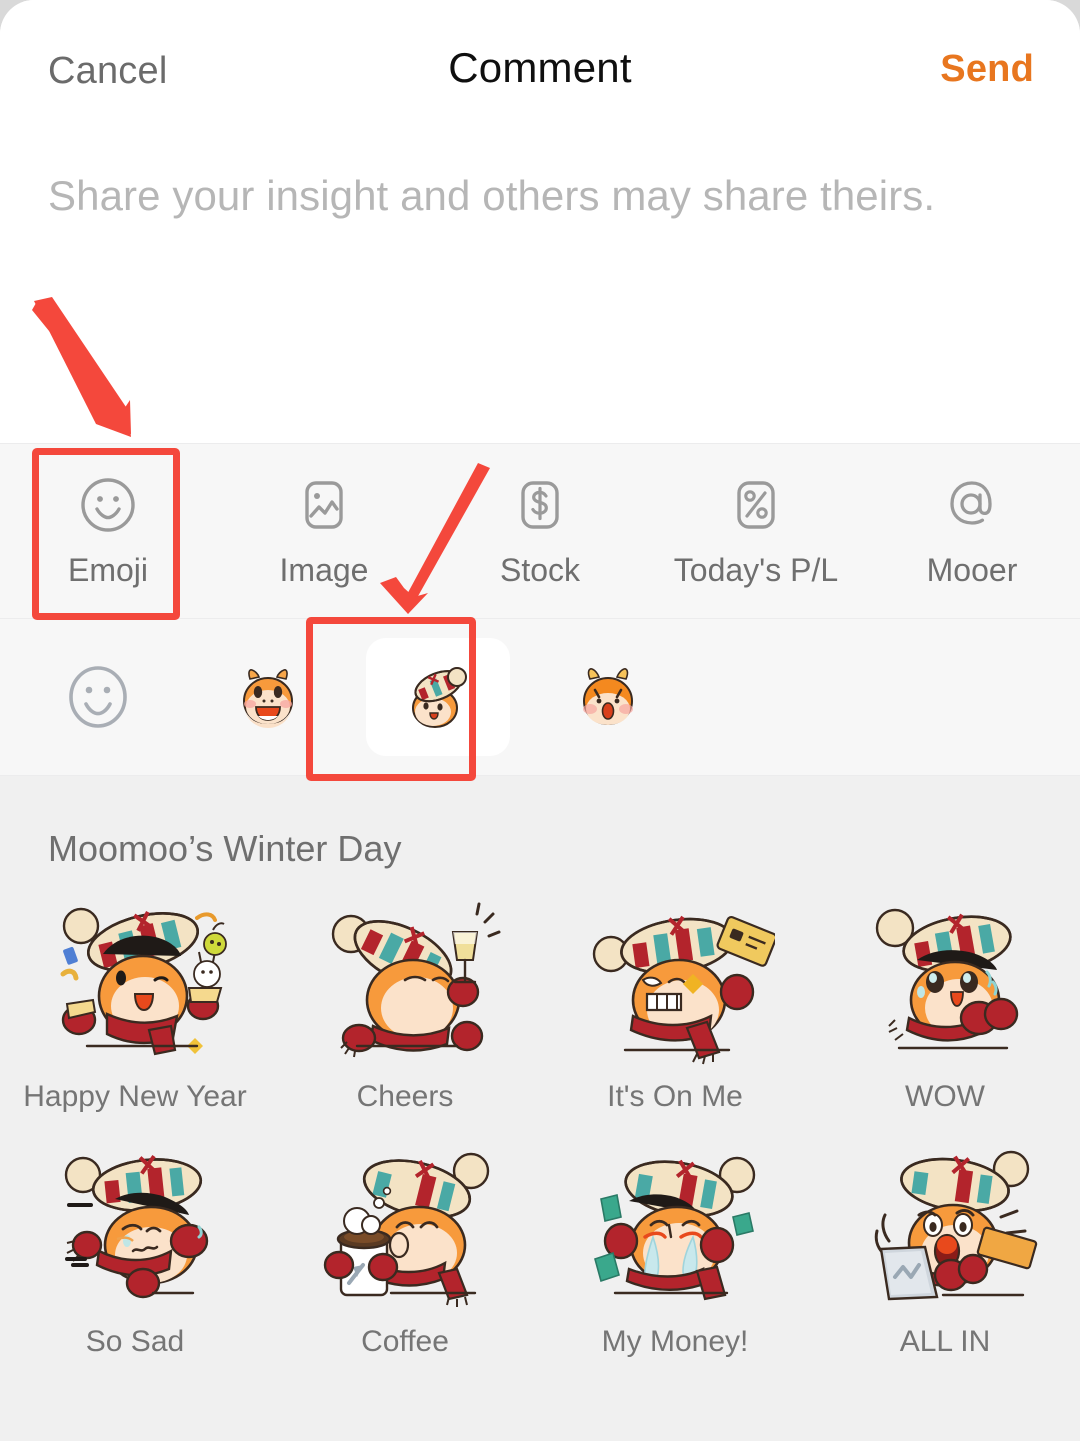  I want to click on sticker-tab-moomoo-classic, so click(268, 697).